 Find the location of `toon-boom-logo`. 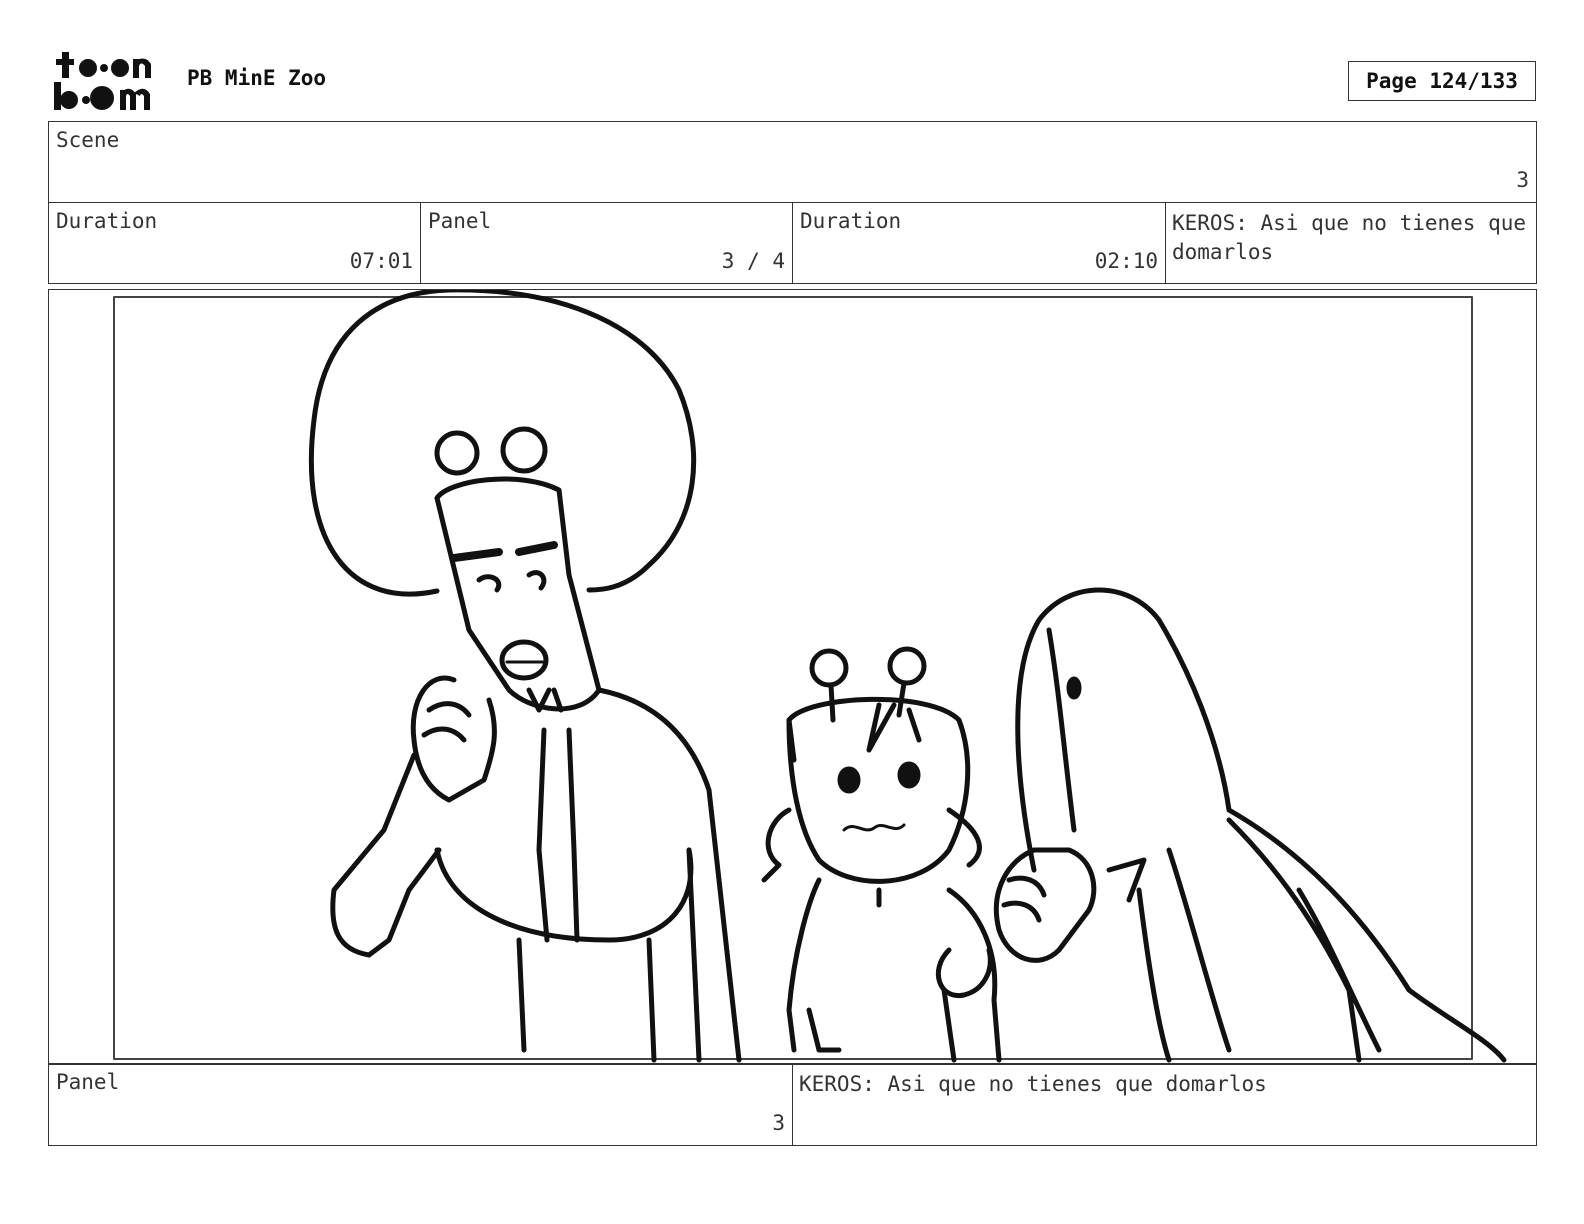

toon-boom-logo is located at coordinates (102, 81).